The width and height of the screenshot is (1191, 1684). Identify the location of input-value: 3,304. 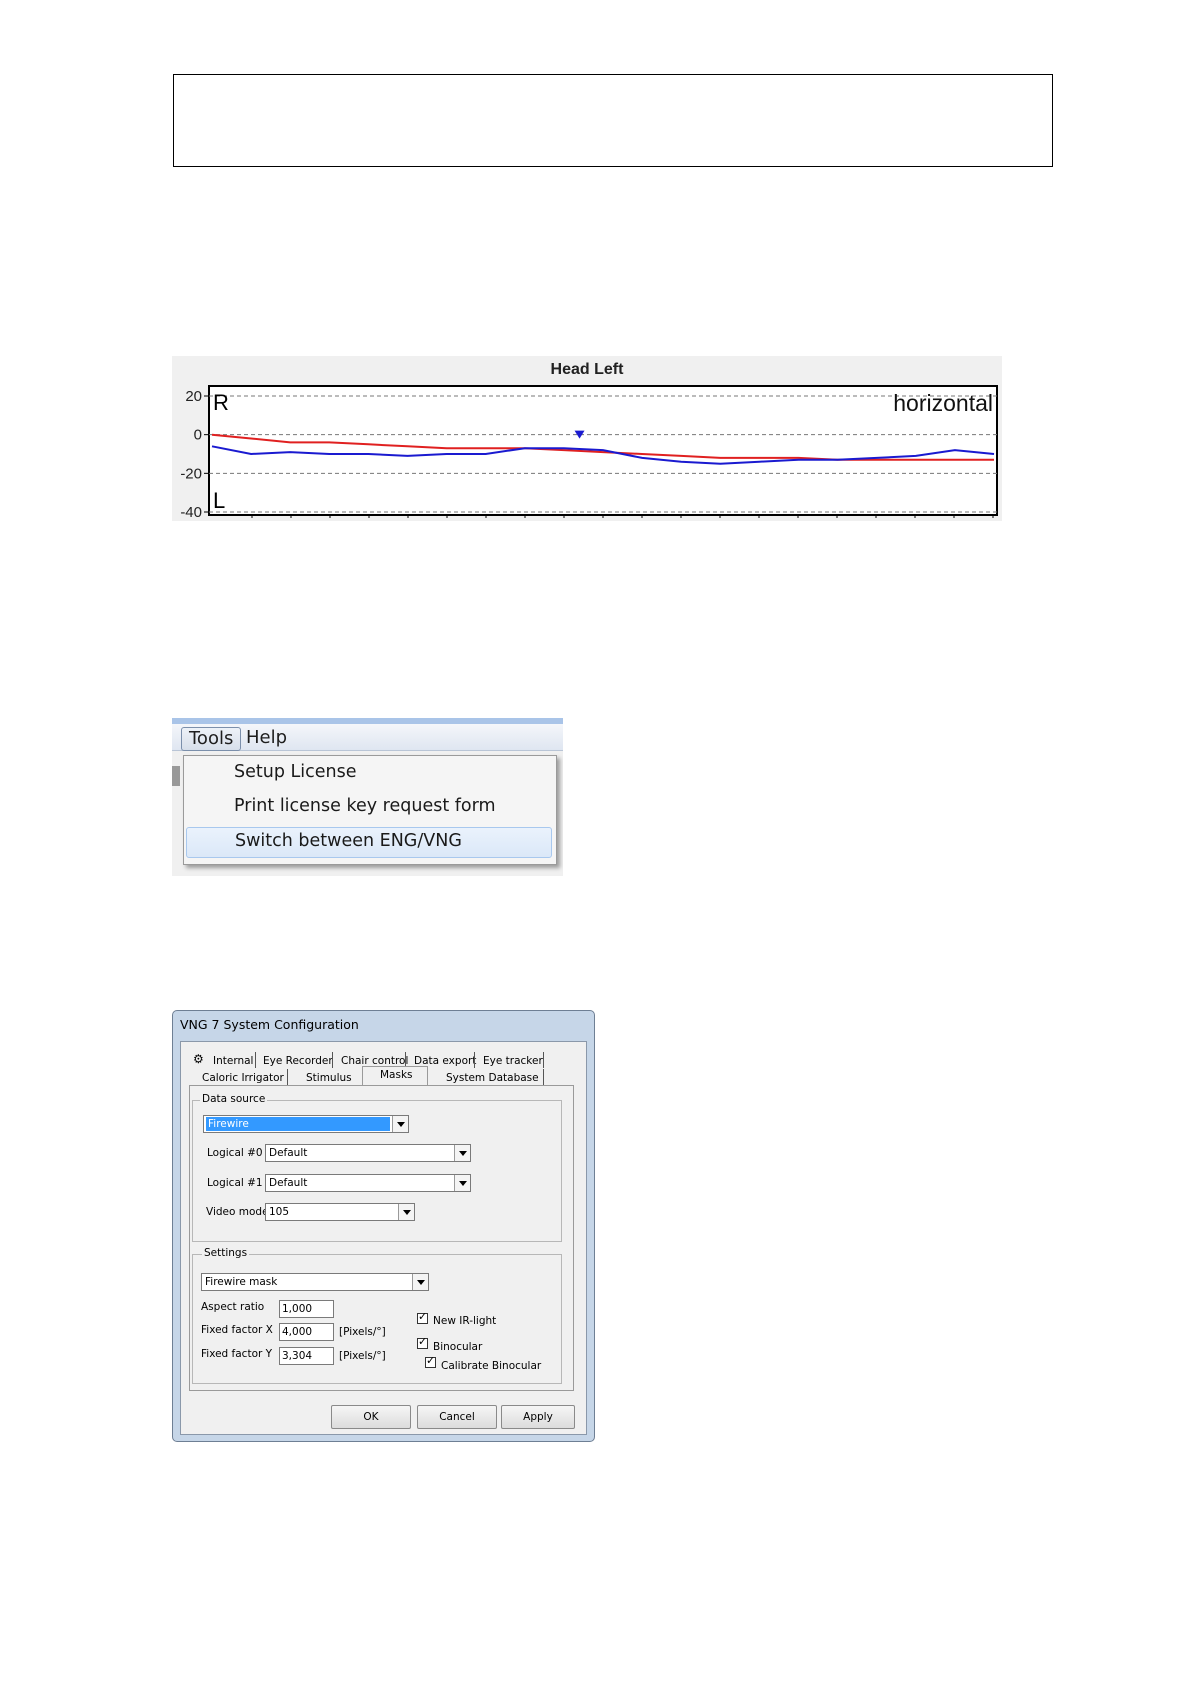
(297, 1356).